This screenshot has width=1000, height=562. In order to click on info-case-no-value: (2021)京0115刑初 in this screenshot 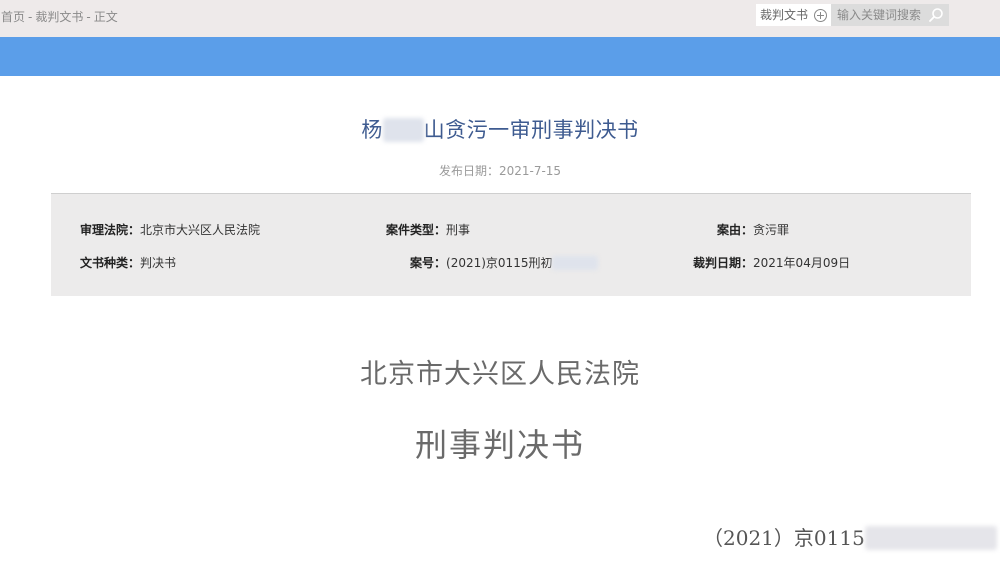, I will do `click(499, 263)`.